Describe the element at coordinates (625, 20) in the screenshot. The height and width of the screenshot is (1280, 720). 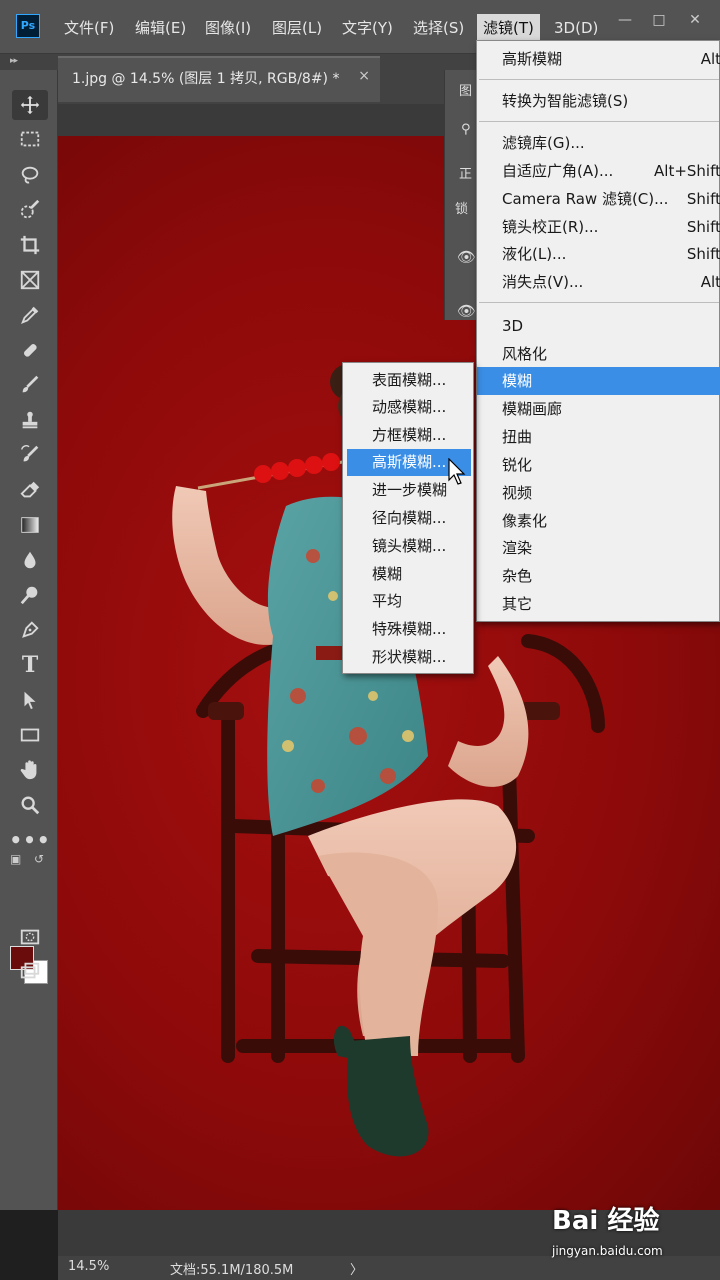
I see `minimize-icon: —` at that location.